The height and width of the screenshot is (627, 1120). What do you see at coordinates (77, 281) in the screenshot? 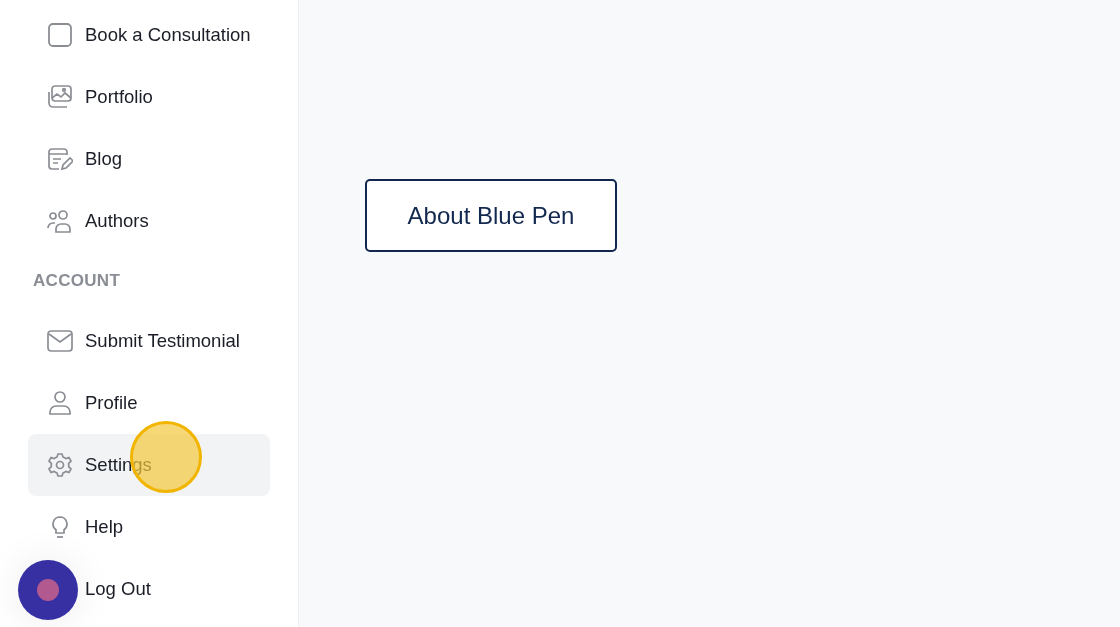
I see `section-heading: ACCOUNT` at bounding box center [77, 281].